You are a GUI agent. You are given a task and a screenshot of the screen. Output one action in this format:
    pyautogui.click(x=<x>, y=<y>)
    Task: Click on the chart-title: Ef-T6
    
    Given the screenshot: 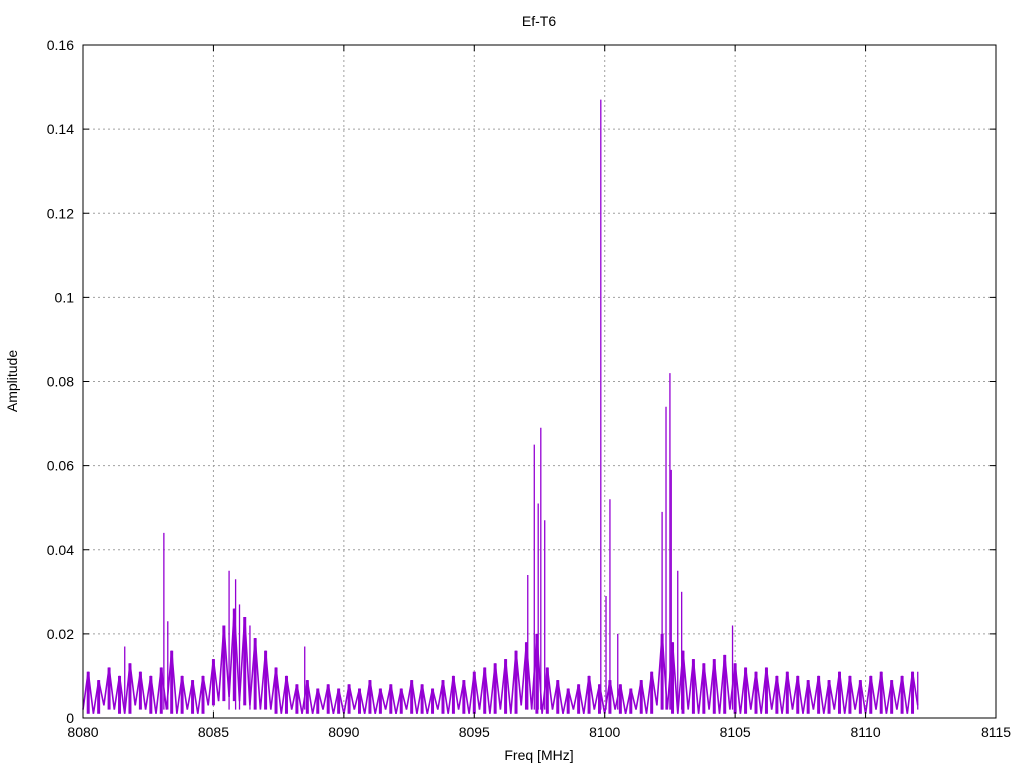 What is the action you would take?
    pyautogui.click(x=539, y=21)
    